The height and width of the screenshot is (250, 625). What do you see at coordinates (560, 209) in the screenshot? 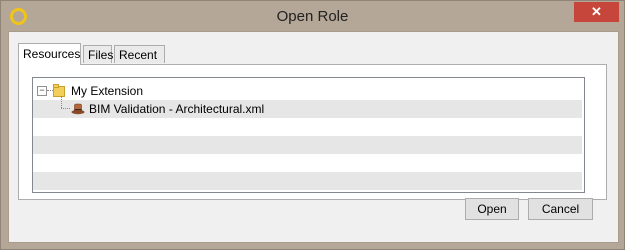
I see `cancel-button: Cancel` at bounding box center [560, 209].